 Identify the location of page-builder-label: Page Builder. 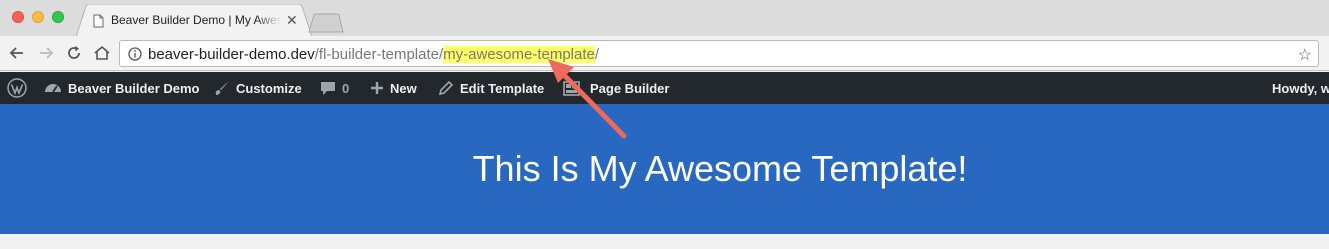
(630, 88).